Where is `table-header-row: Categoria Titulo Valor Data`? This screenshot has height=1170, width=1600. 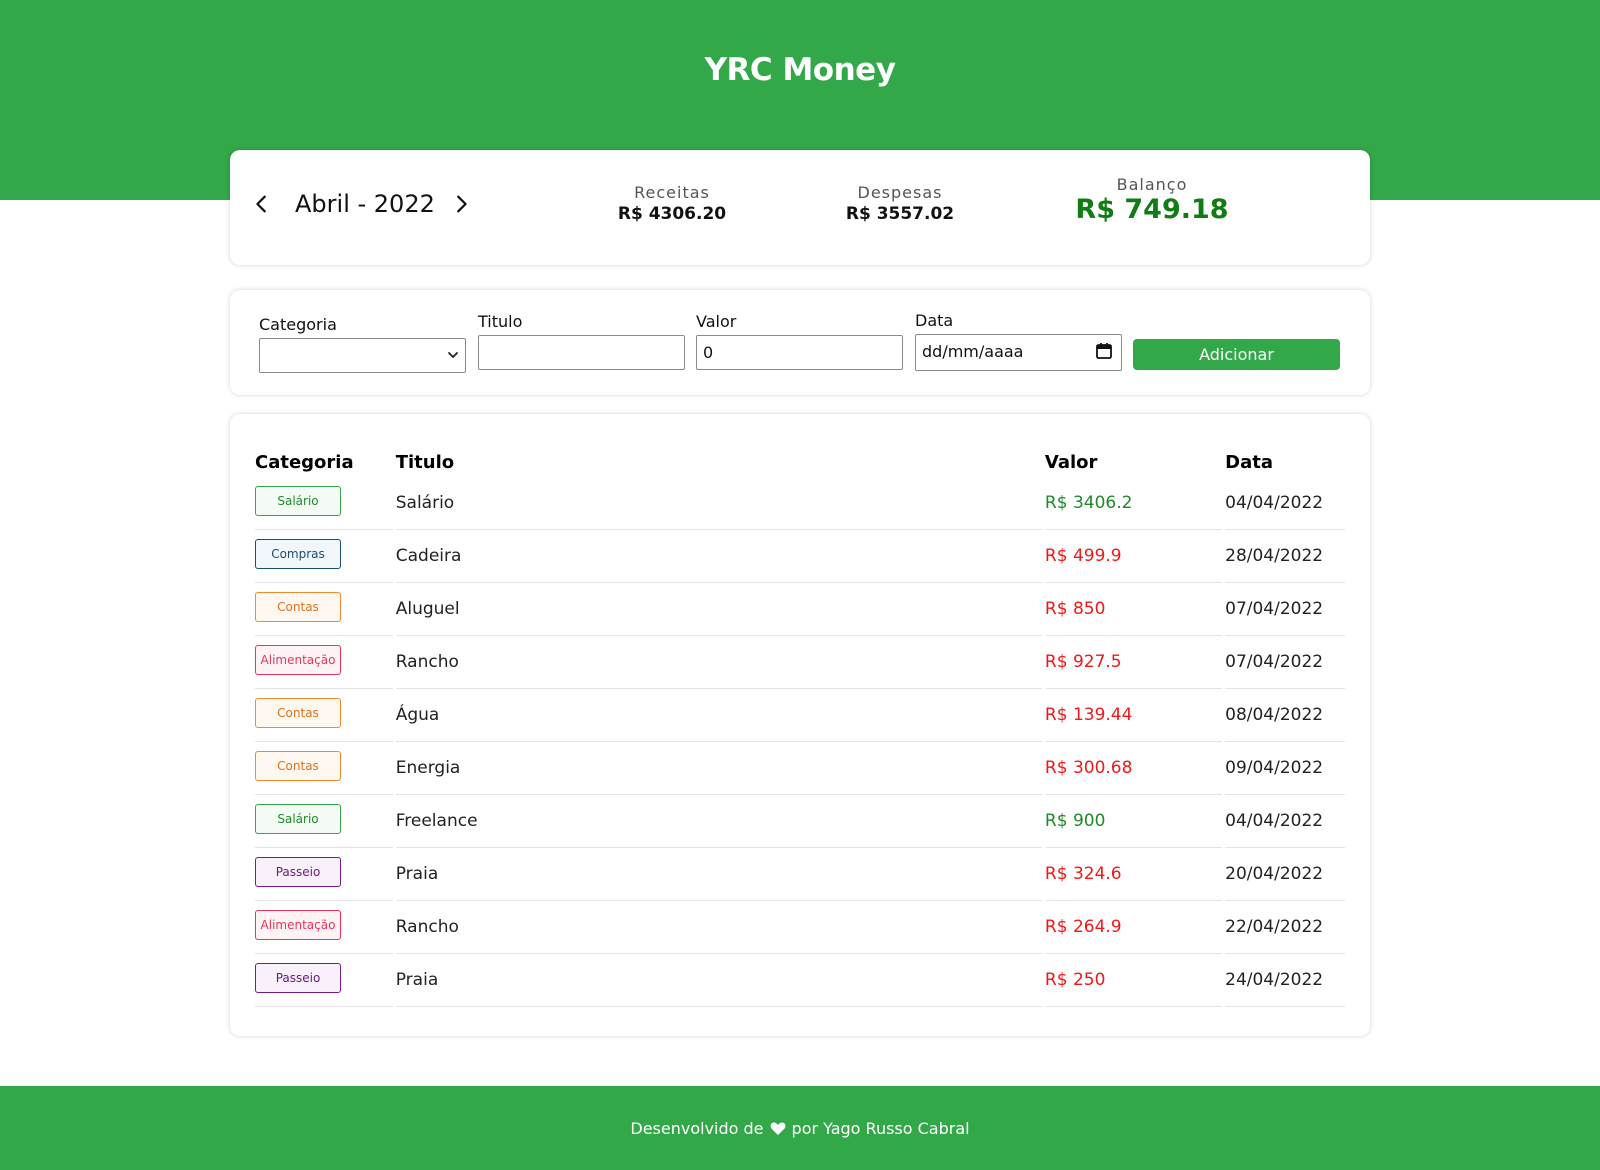 table-header-row: Categoria Titulo Valor Data is located at coordinates (800, 458).